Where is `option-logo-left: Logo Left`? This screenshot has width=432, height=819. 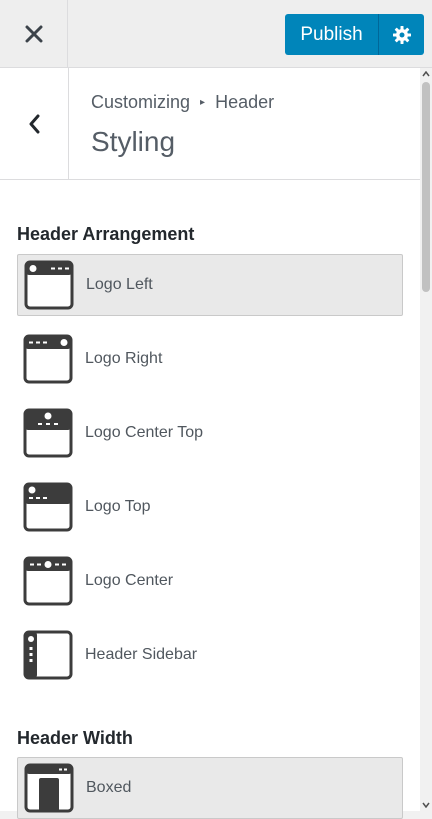
option-logo-left: Logo Left is located at coordinates (210, 285).